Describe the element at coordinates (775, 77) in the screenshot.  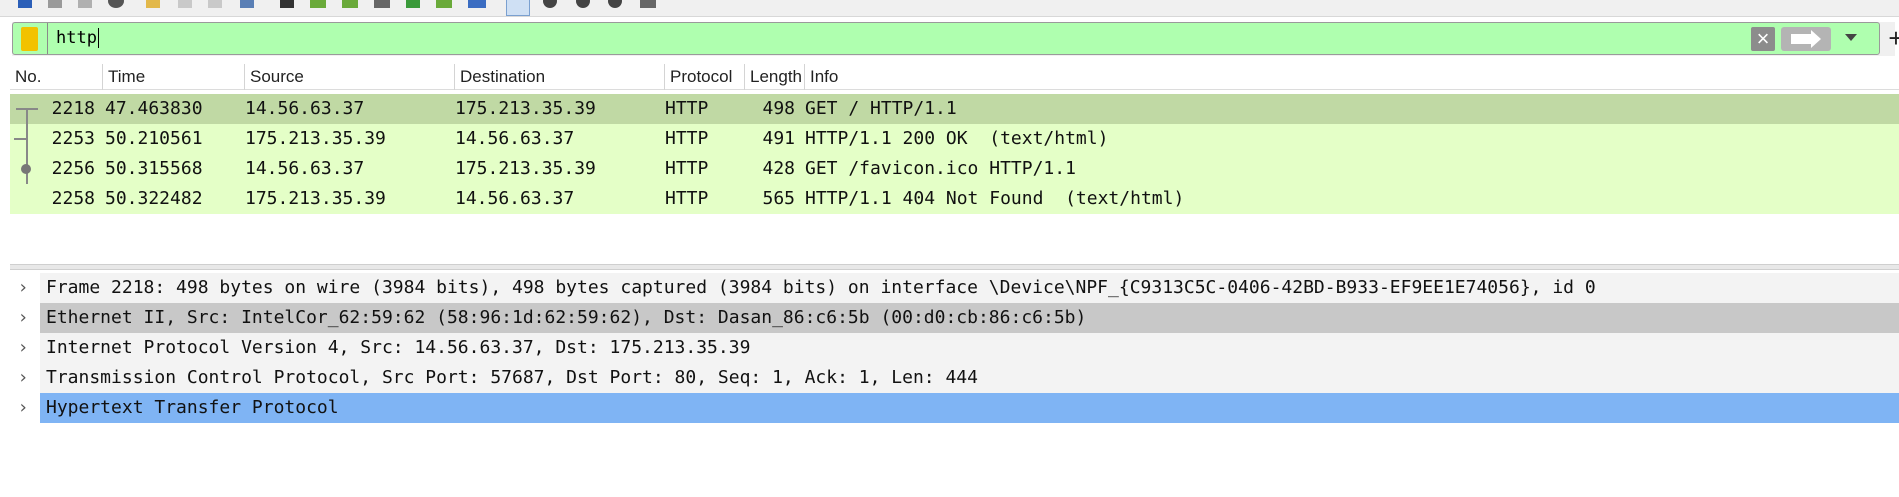
I see `column-header-length: Length` at that location.